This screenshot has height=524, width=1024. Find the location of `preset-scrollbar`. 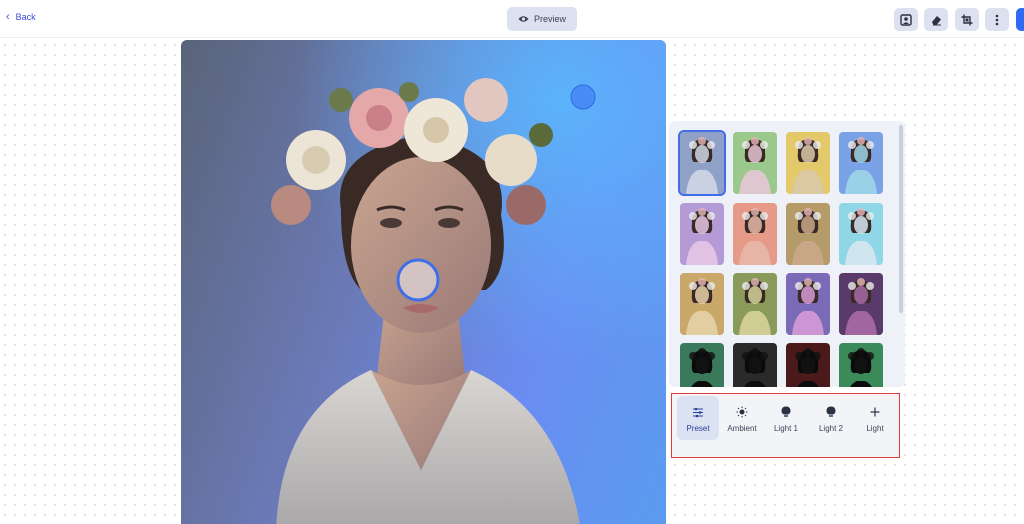

preset-scrollbar is located at coordinates (901, 219).